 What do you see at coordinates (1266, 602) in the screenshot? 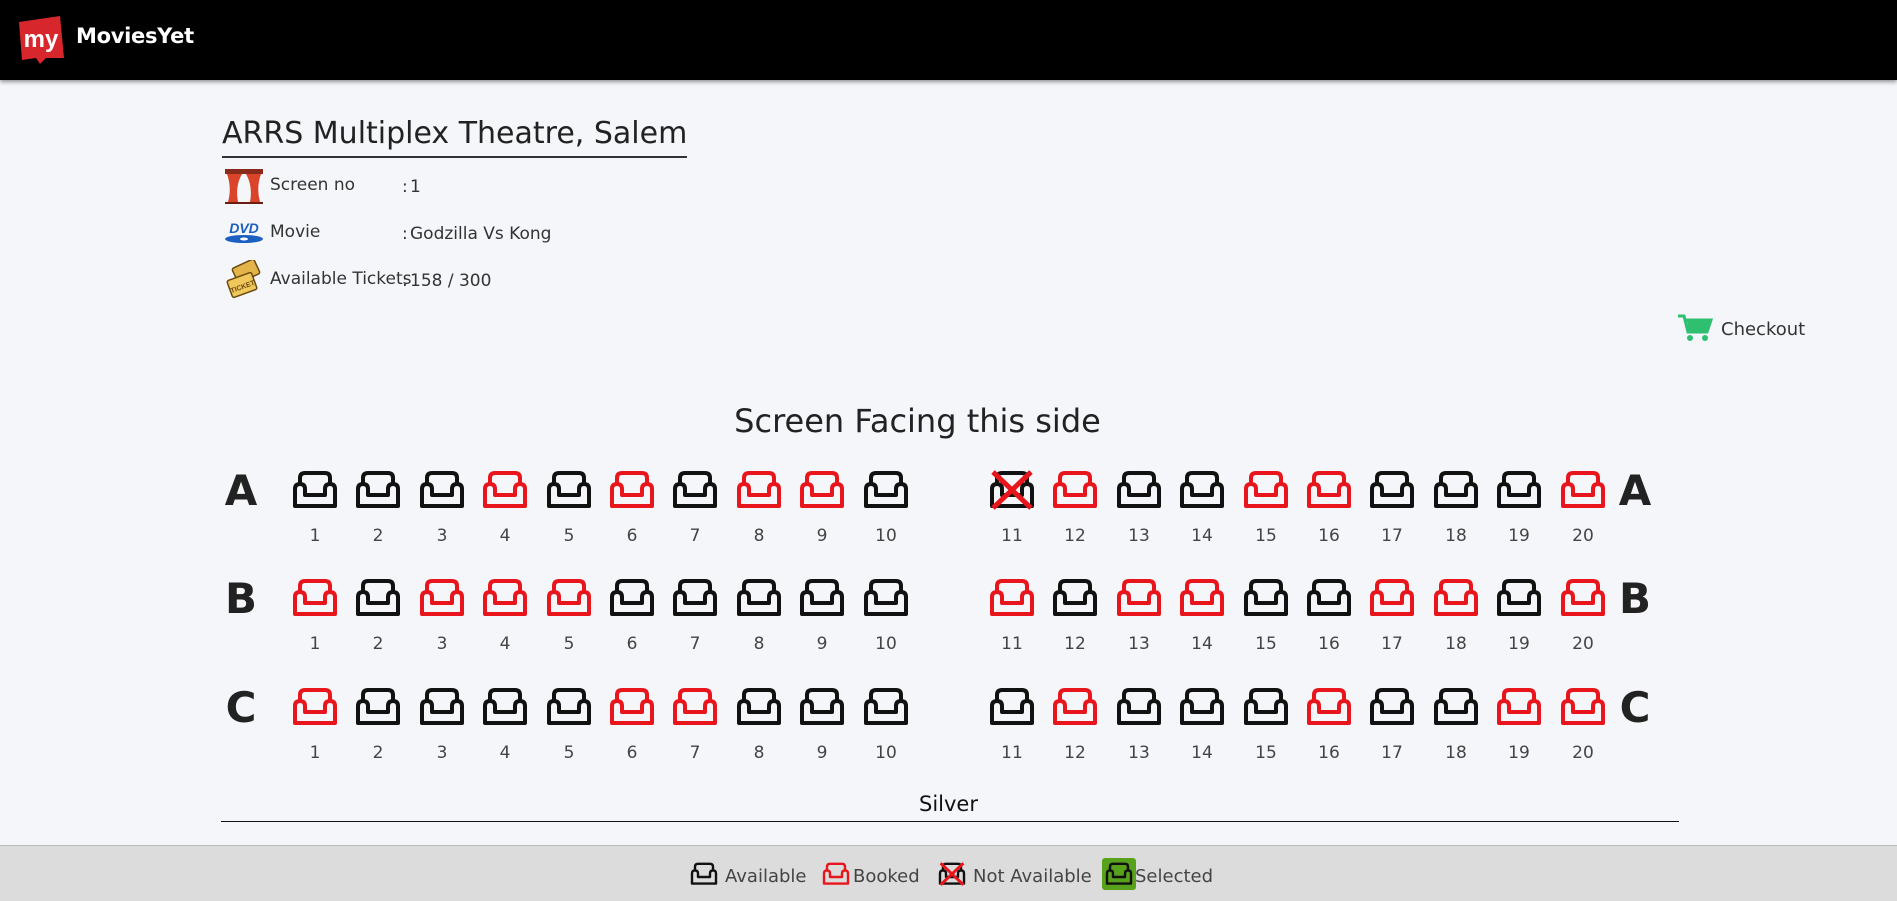
I see `seat-b-15-available` at bounding box center [1266, 602].